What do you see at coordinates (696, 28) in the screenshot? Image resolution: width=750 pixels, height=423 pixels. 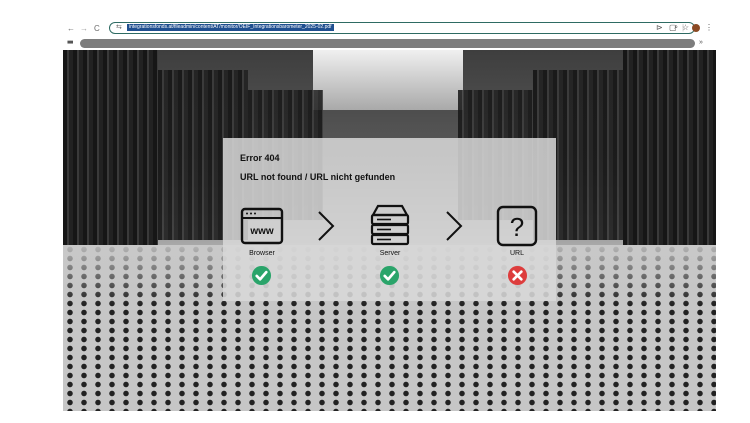 I see `profile-avatar` at bounding box center [696, 28].